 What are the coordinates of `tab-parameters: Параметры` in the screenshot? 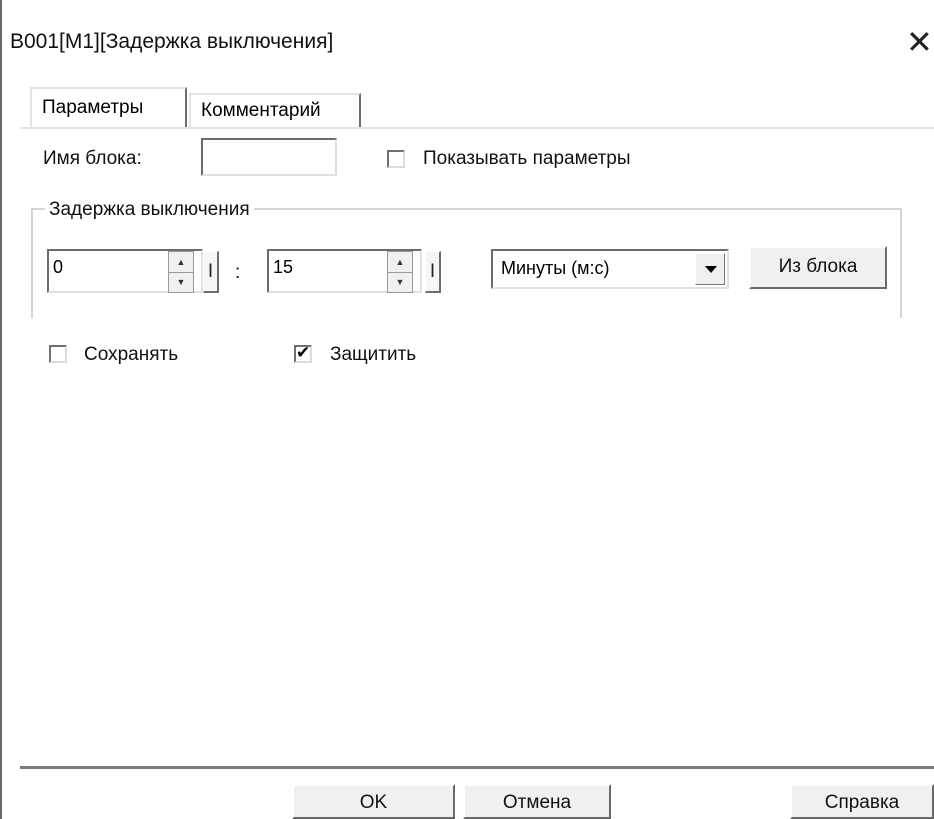 It's located at (108, 107).